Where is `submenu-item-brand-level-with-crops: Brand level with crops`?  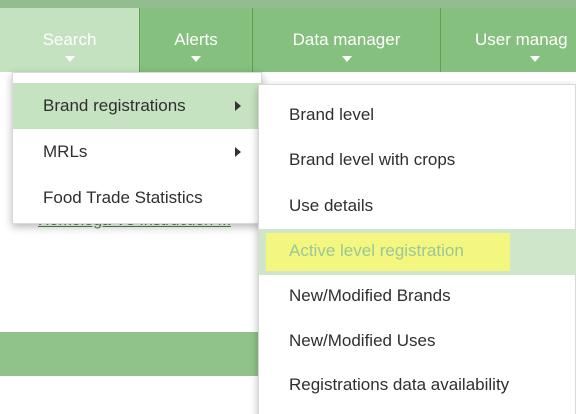 submenu-item-brand-level-with-crops: Brand level with crops is located at coordinates (417, 161).